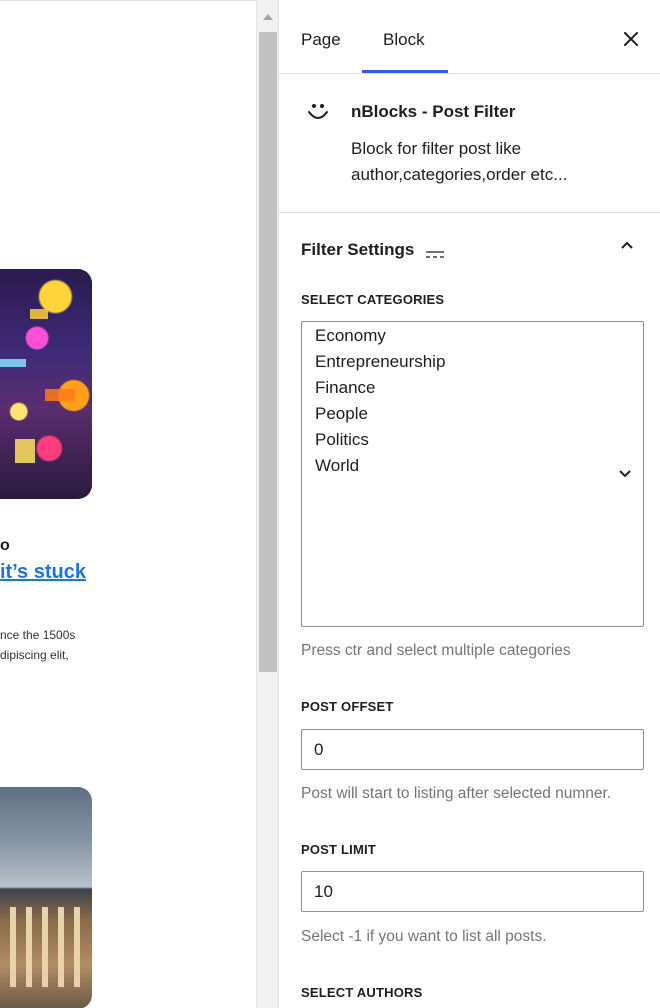  Describe the element at coordinates (435, 255) in the screenshot. I see `drag-handle-icon` at that location.